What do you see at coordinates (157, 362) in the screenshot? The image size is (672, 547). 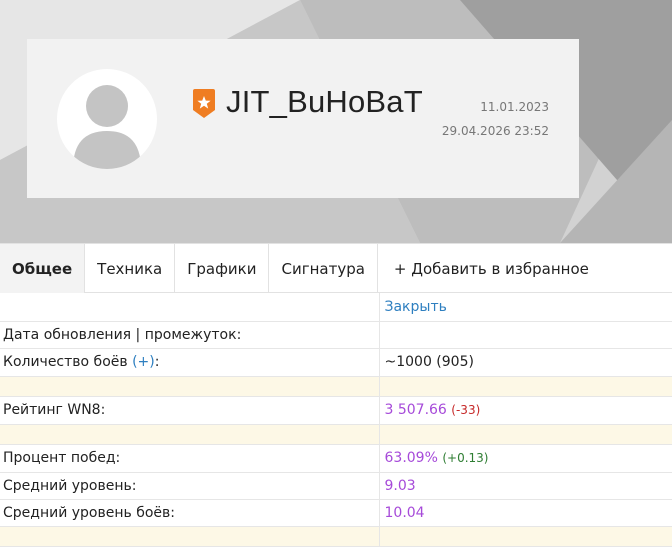 I see `battles-colon: :` at bounding box center [157, 362].